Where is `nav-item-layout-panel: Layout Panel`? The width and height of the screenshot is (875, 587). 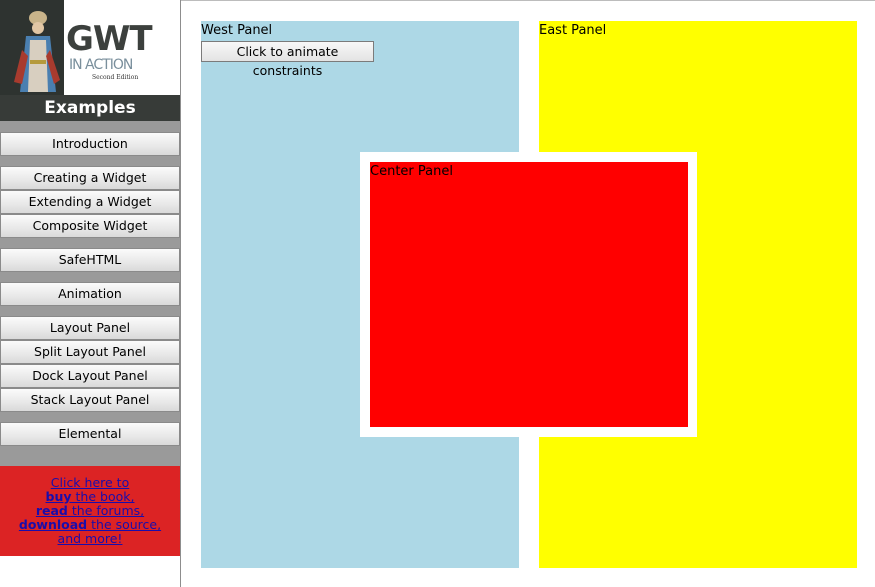
nav-item-layout-panel: Layout Panel is located at coordinates (90, 328).